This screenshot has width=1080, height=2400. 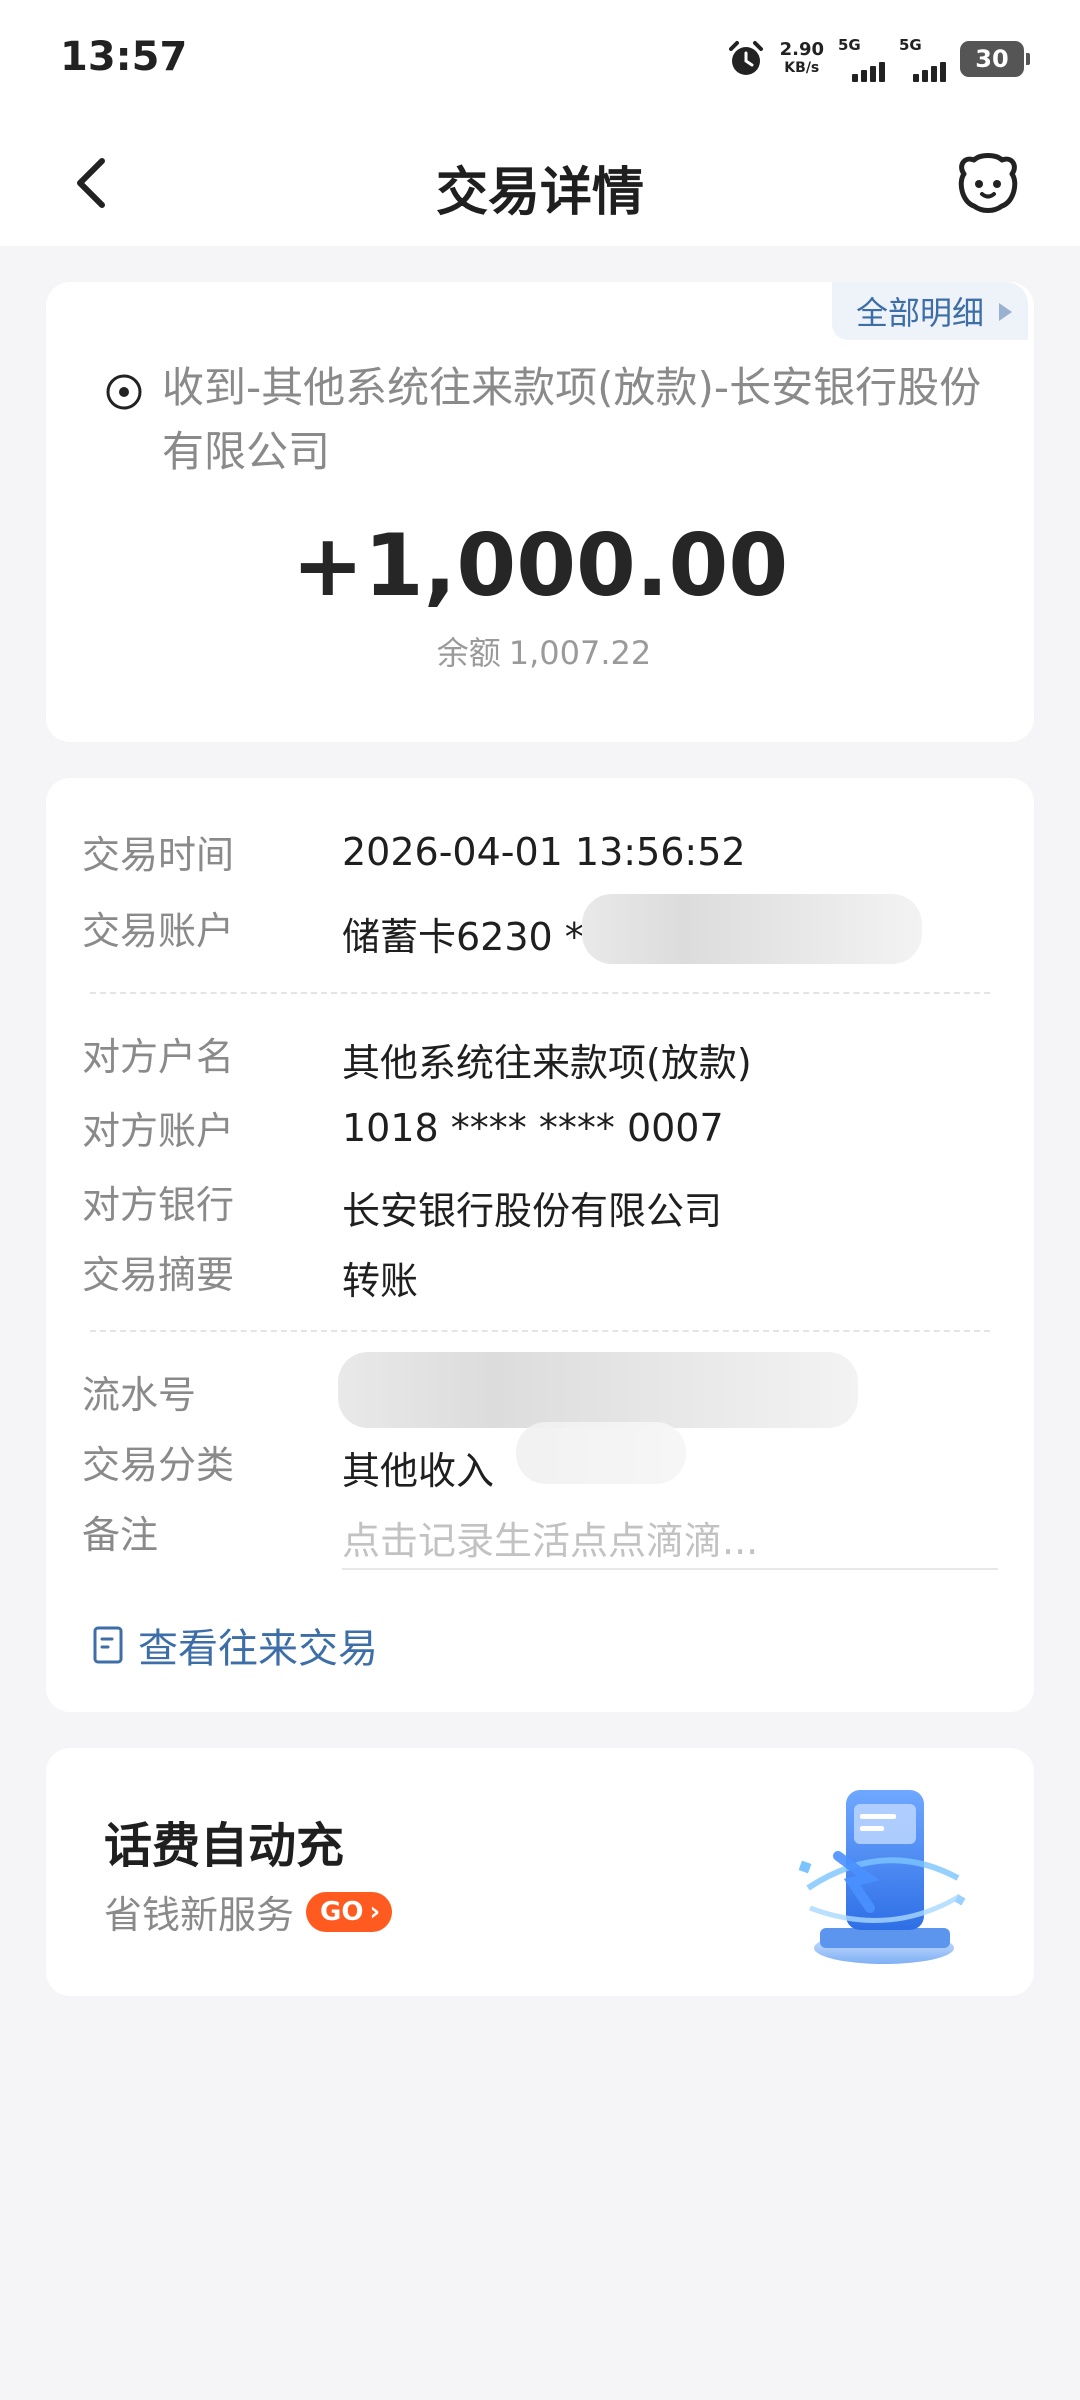 I want to click on view-history-label: 查看往来交易, so click(x=258, y=1649).